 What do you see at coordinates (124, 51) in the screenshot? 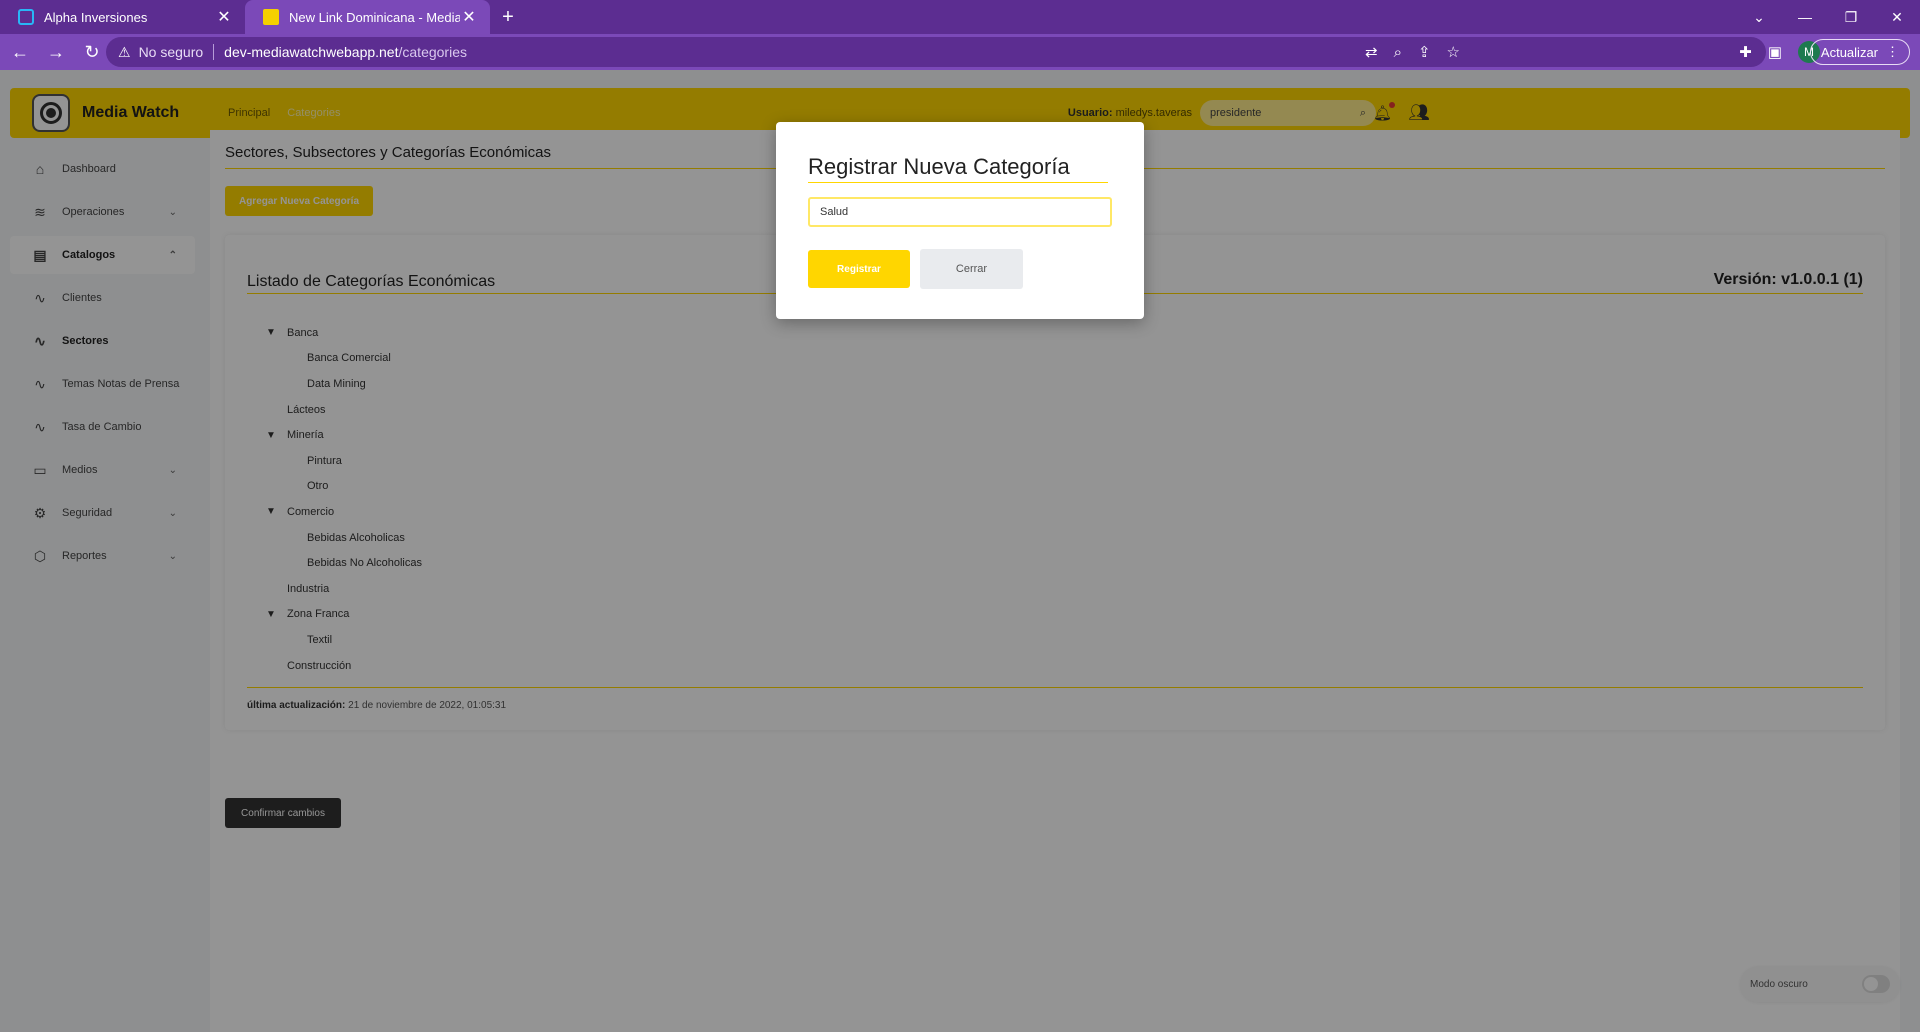
I see `warning-icon: ⚠` at bounding box center [124, 51].